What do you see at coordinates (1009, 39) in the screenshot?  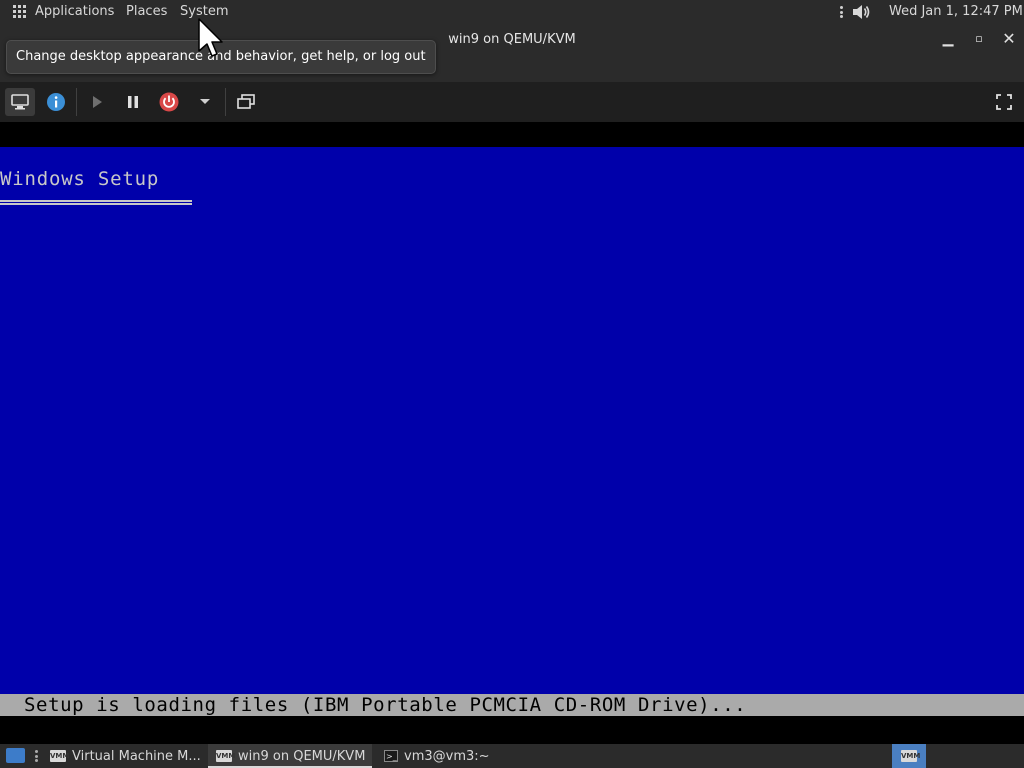 I see `close-icon: ✕` at bounding box center [1009, 39].